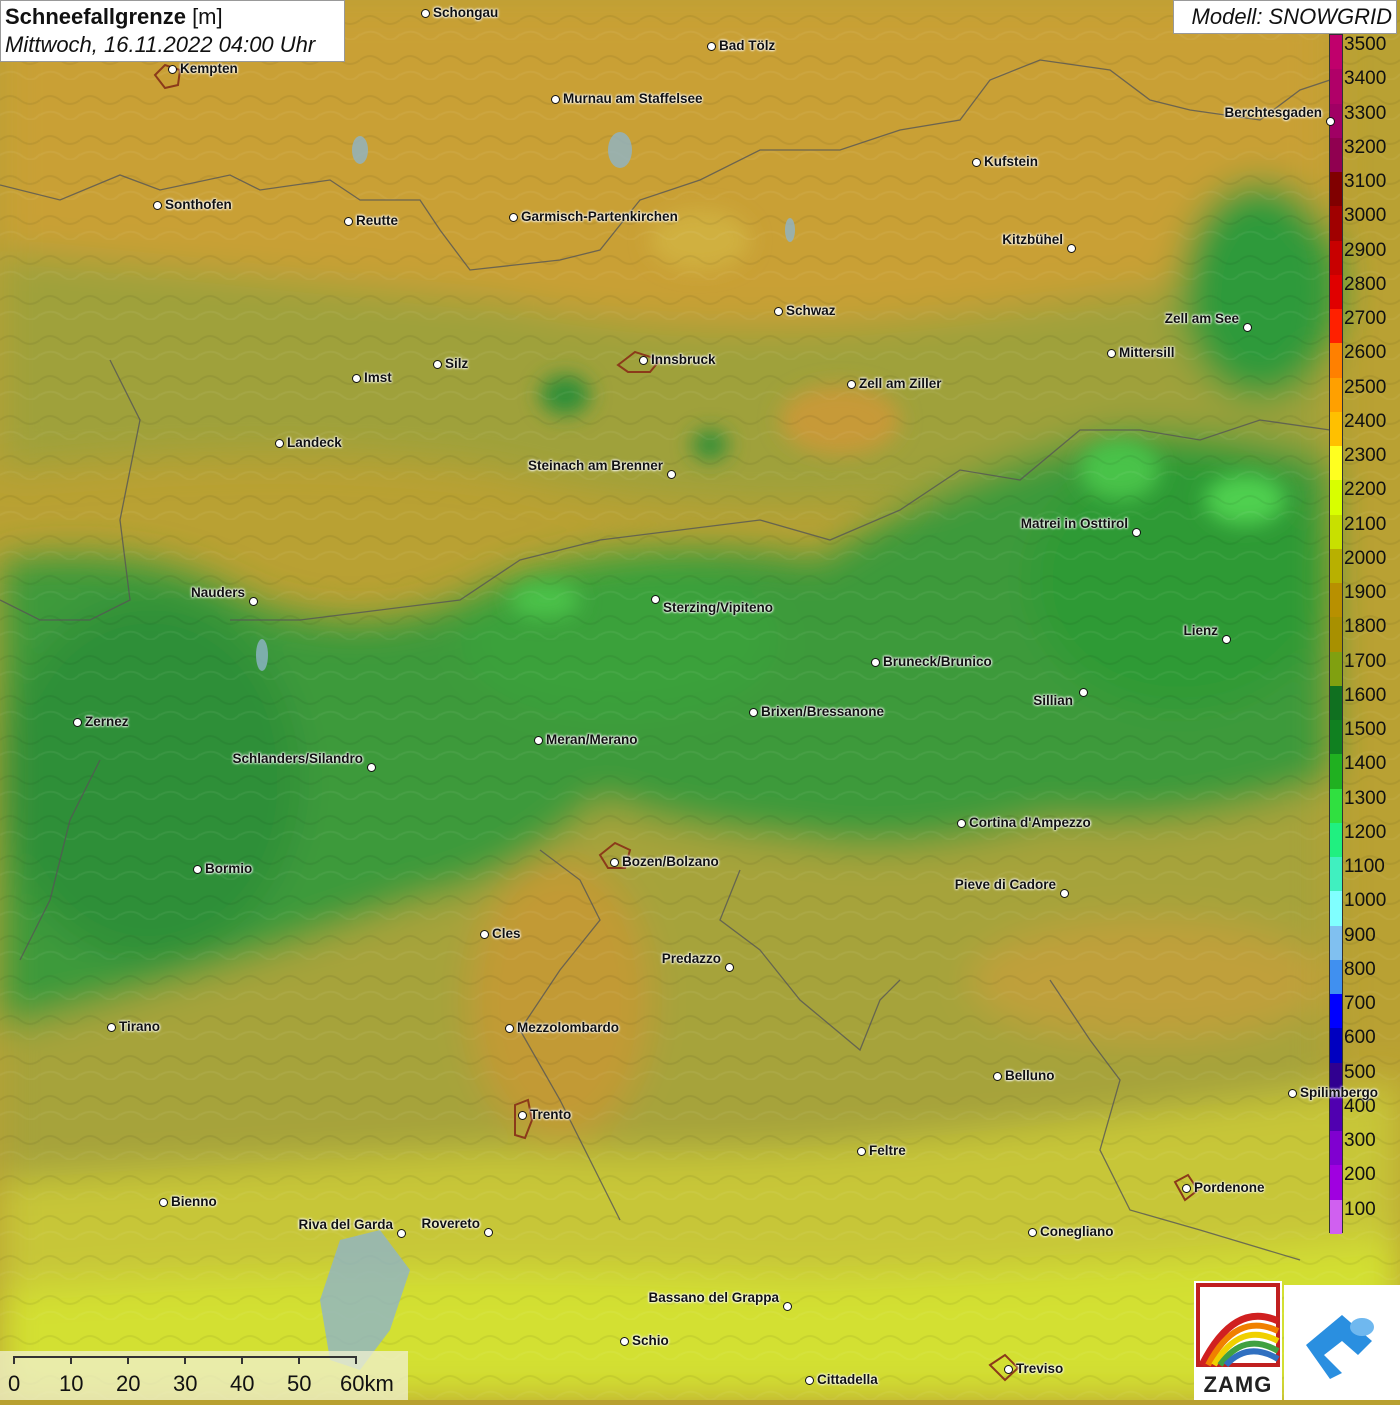 The width and height of the screenshot is (1400, 1405). What do you see at coordinates (1040, 1368) in the screenshot?
I see `city-label: Treviso` at bounding box center [1040, 1368].